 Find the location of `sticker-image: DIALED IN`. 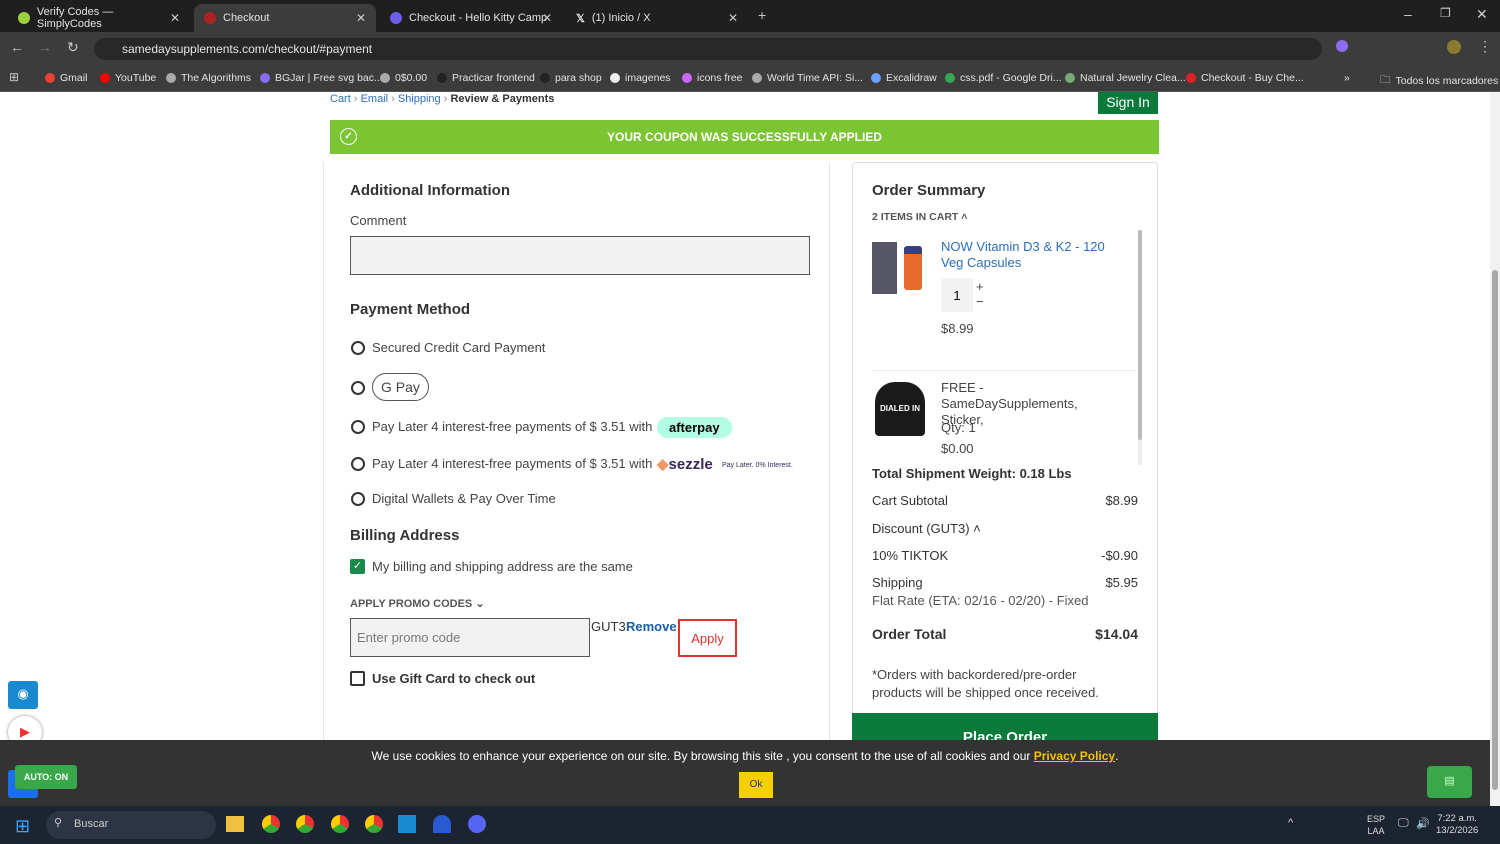

sticker-image: DIALED IN is located at coordinates (900, 409).